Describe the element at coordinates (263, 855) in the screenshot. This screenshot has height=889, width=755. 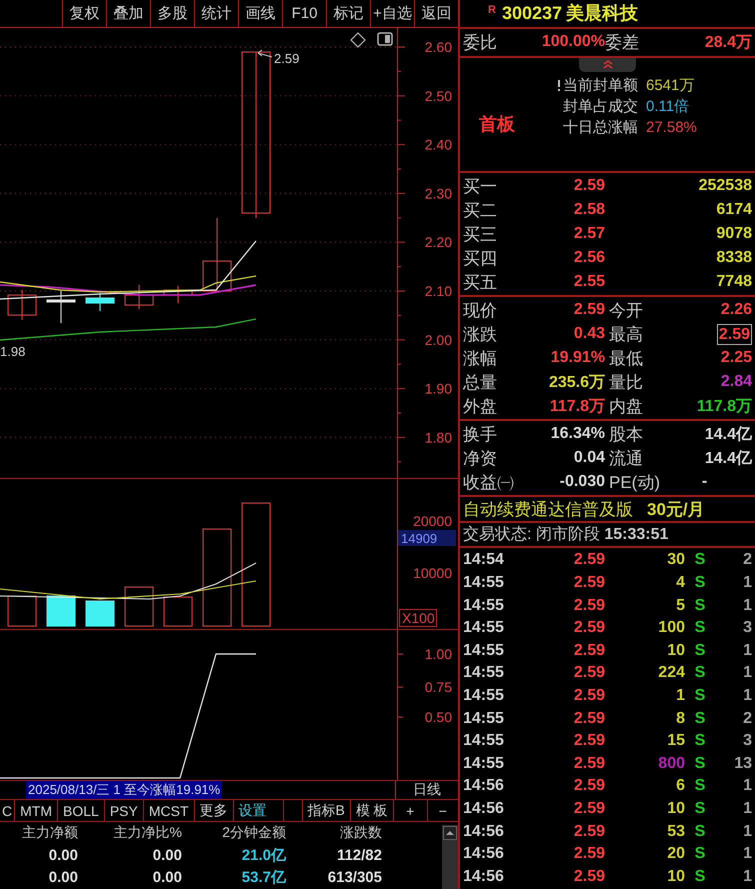
I see `table-cell-text: 21.0亿` at that location.